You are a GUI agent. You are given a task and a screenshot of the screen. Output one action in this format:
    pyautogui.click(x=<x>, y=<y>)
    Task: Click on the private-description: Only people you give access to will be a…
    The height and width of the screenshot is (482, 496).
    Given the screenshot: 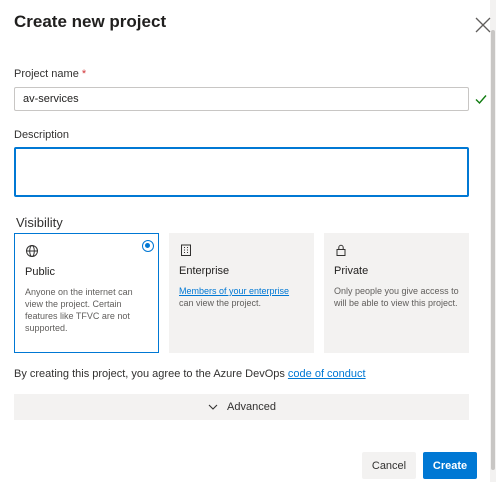 What is the action you would take?
    pyautogui.click(x=396, y=297)
    